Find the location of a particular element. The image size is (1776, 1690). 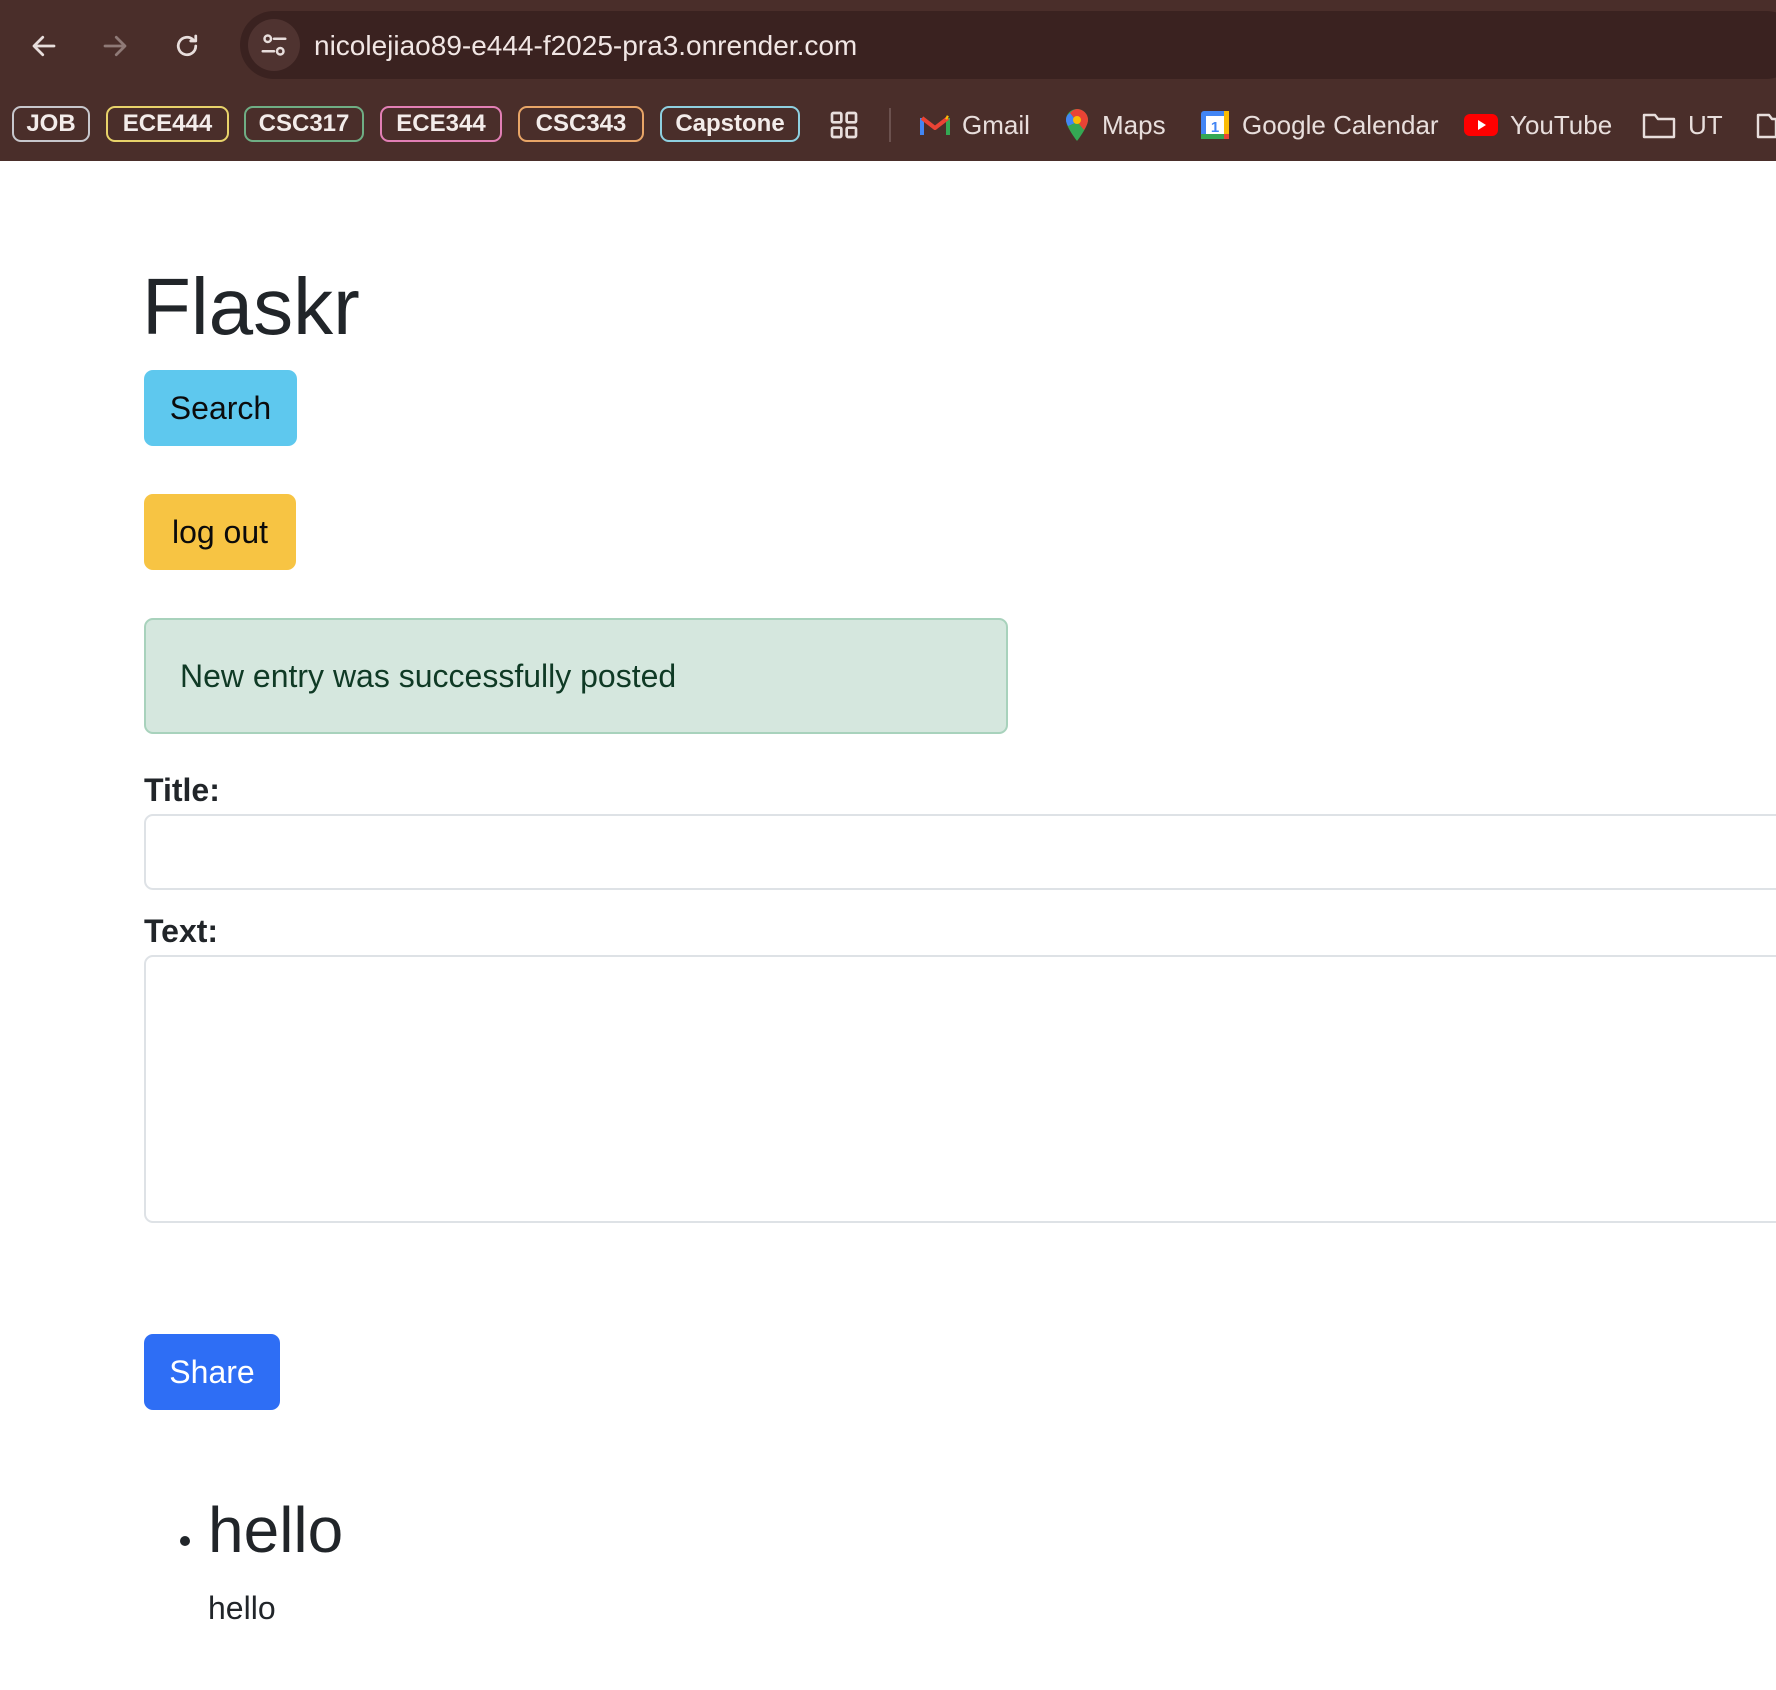

title-input is located at coordinates (960, 852).